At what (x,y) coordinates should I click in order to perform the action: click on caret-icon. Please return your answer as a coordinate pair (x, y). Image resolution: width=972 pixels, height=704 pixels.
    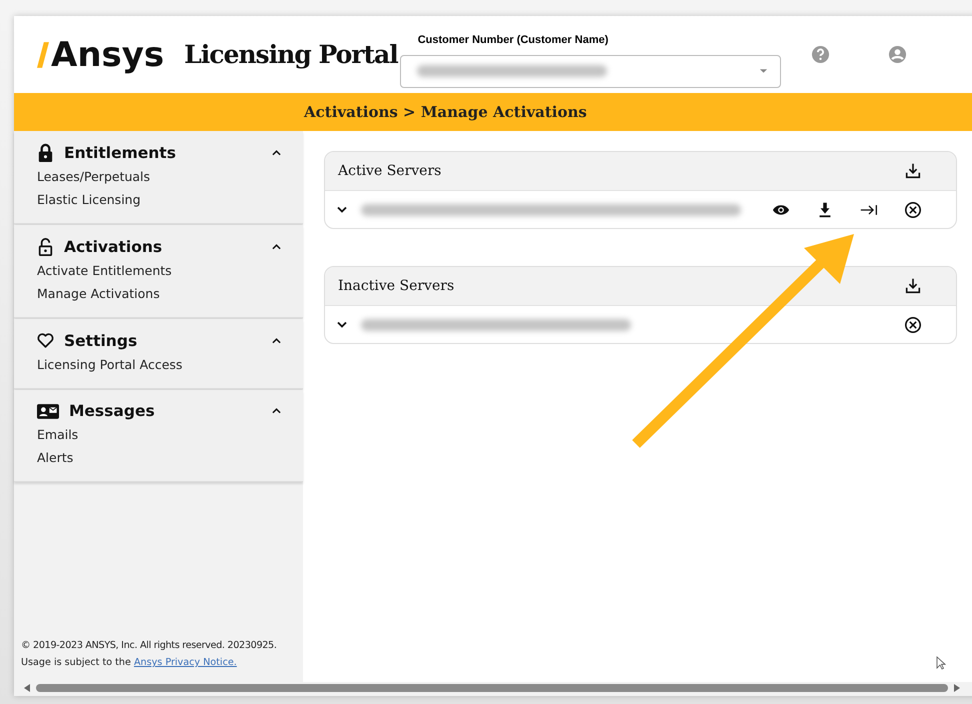
    Looking at the image, I should click on (763, 71).